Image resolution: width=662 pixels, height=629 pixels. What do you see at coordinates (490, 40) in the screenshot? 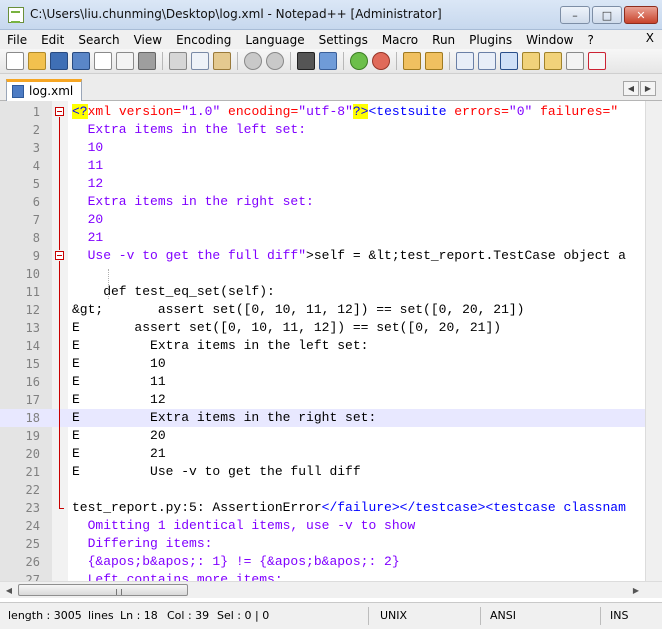
I see `menu-plugins: Plugins` at bounding box center [490, 40].